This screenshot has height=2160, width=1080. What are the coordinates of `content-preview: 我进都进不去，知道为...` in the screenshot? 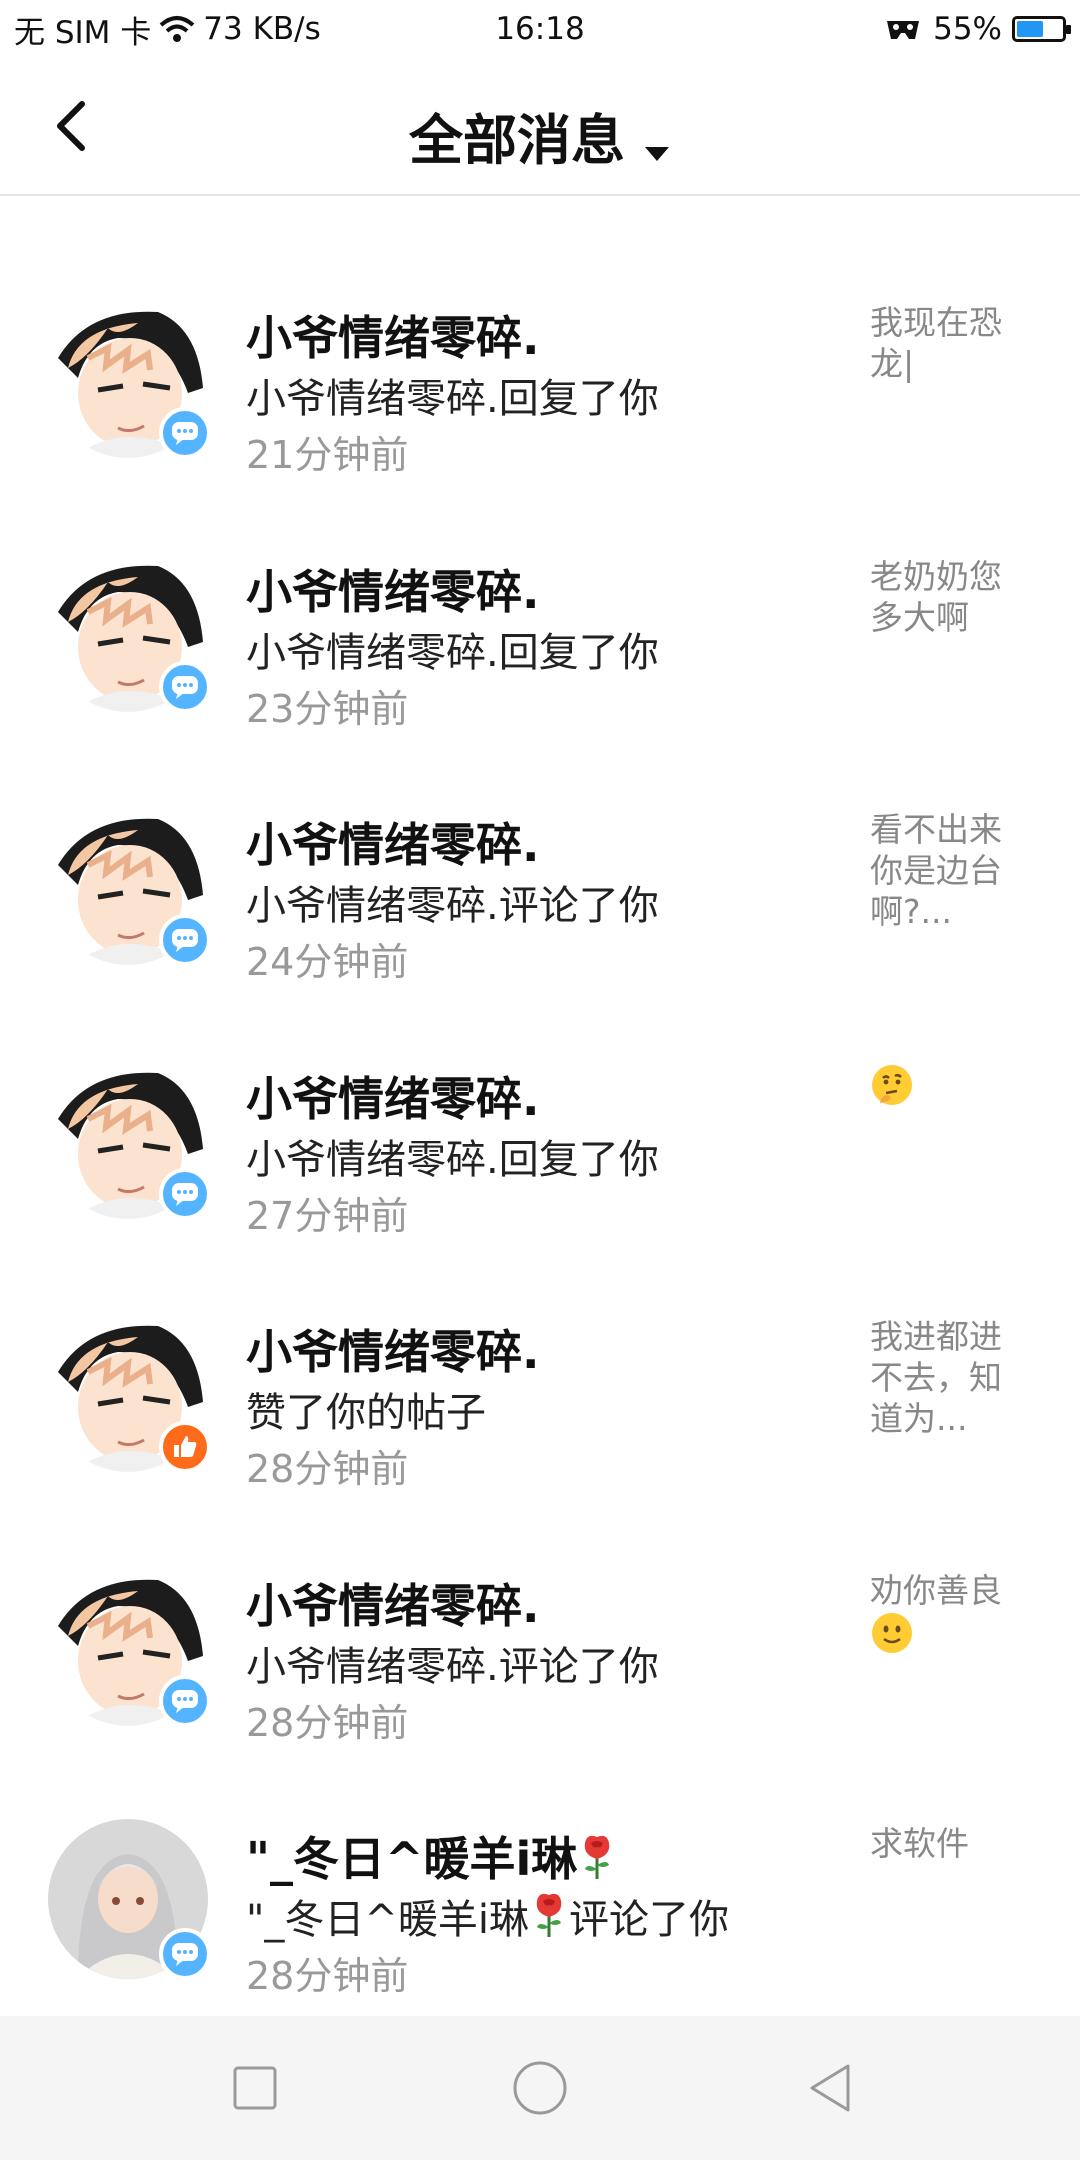 It's located at (945, 1377).